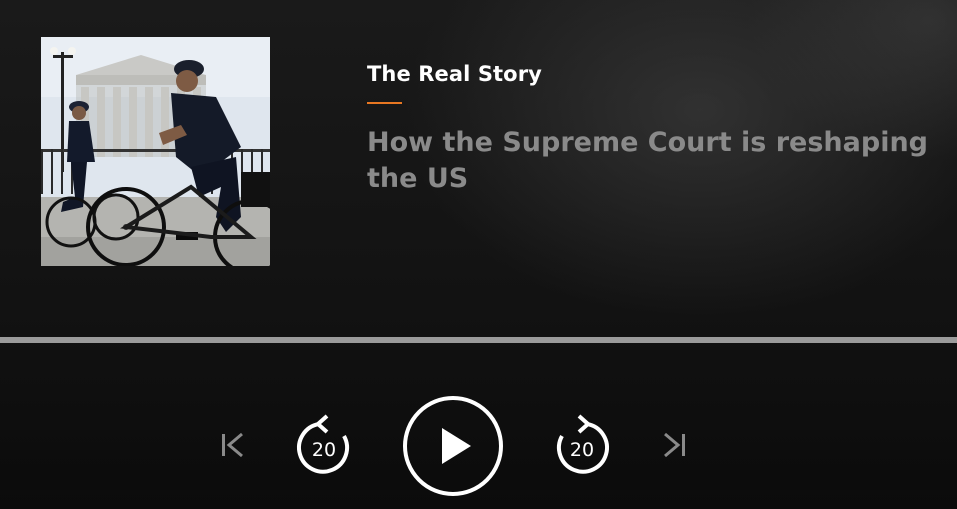 This screenshot has width=957, height=509. Describe the element at coordinates (384, 103) in the screenshot. I see `title-accent-line` at that location.